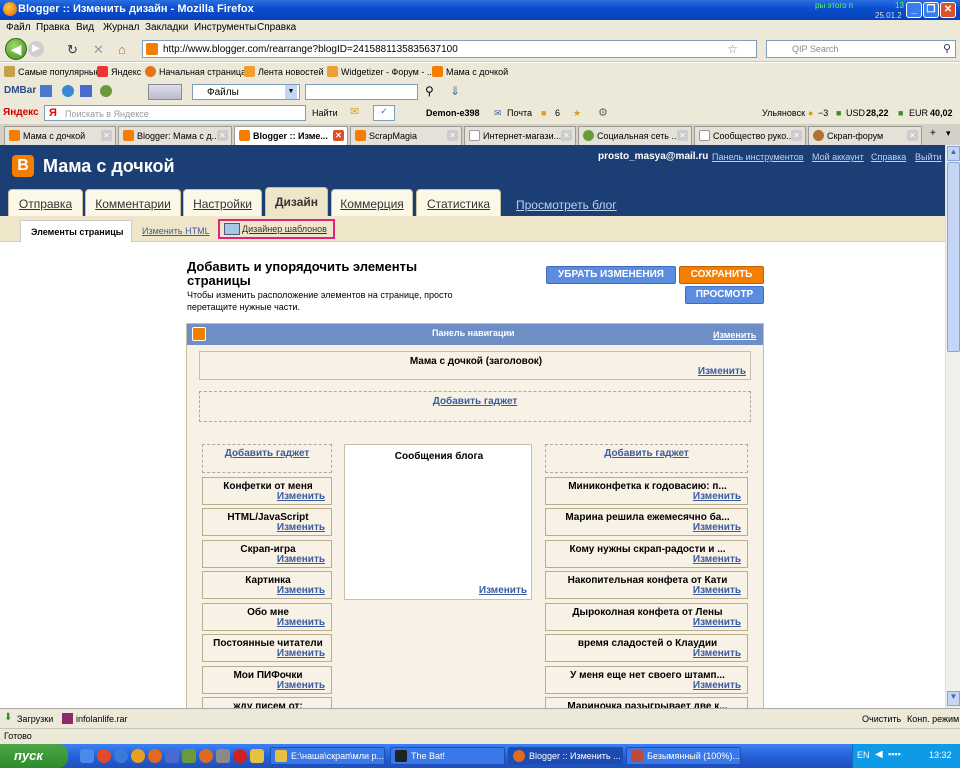 This screenshot has height=768, width=960. What do you see at coordinates (296, 201) in the screenshot?
I see `tab-design: Дизайн` at bounding box center [296, 201].